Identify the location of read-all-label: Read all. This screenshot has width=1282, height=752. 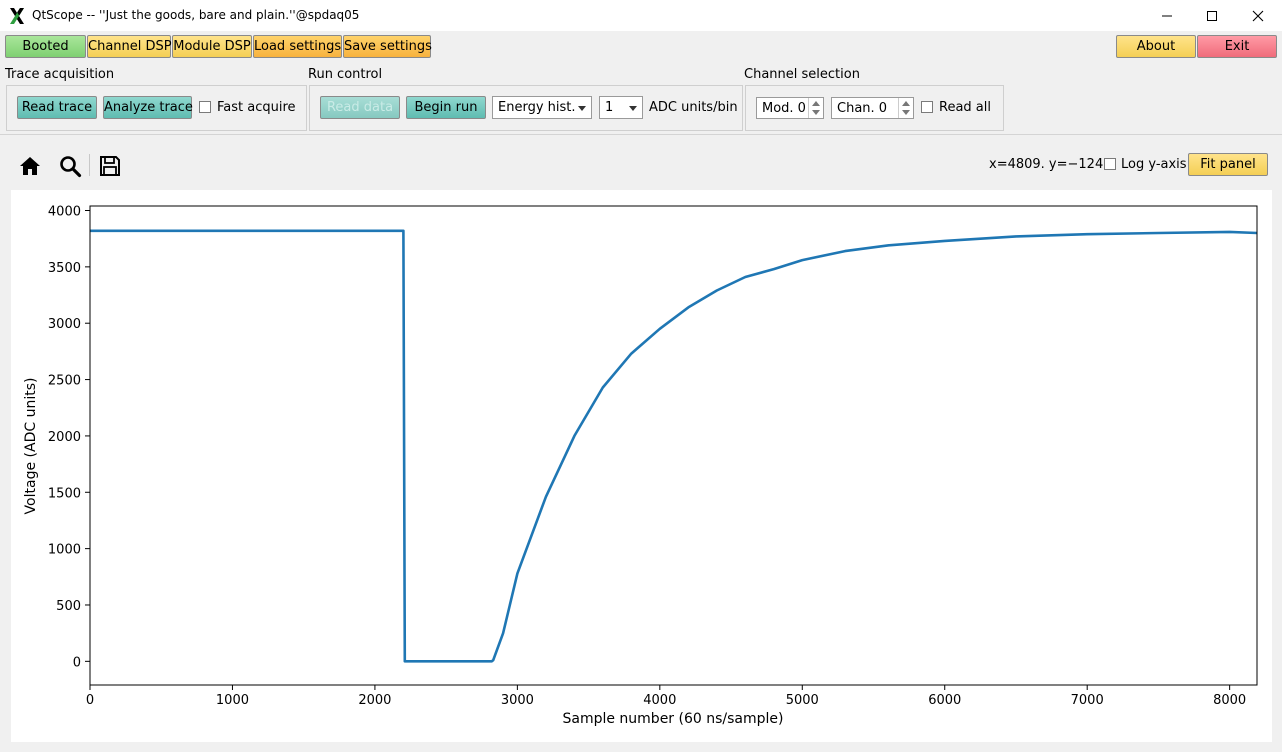
(965, 107).